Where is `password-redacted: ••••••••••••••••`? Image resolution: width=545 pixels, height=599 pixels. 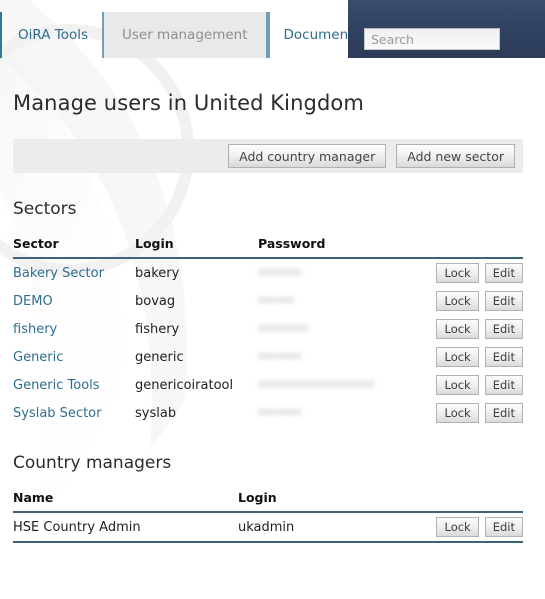
password-redacted: •••••••••••••••• is located at coordinates (316, 384).